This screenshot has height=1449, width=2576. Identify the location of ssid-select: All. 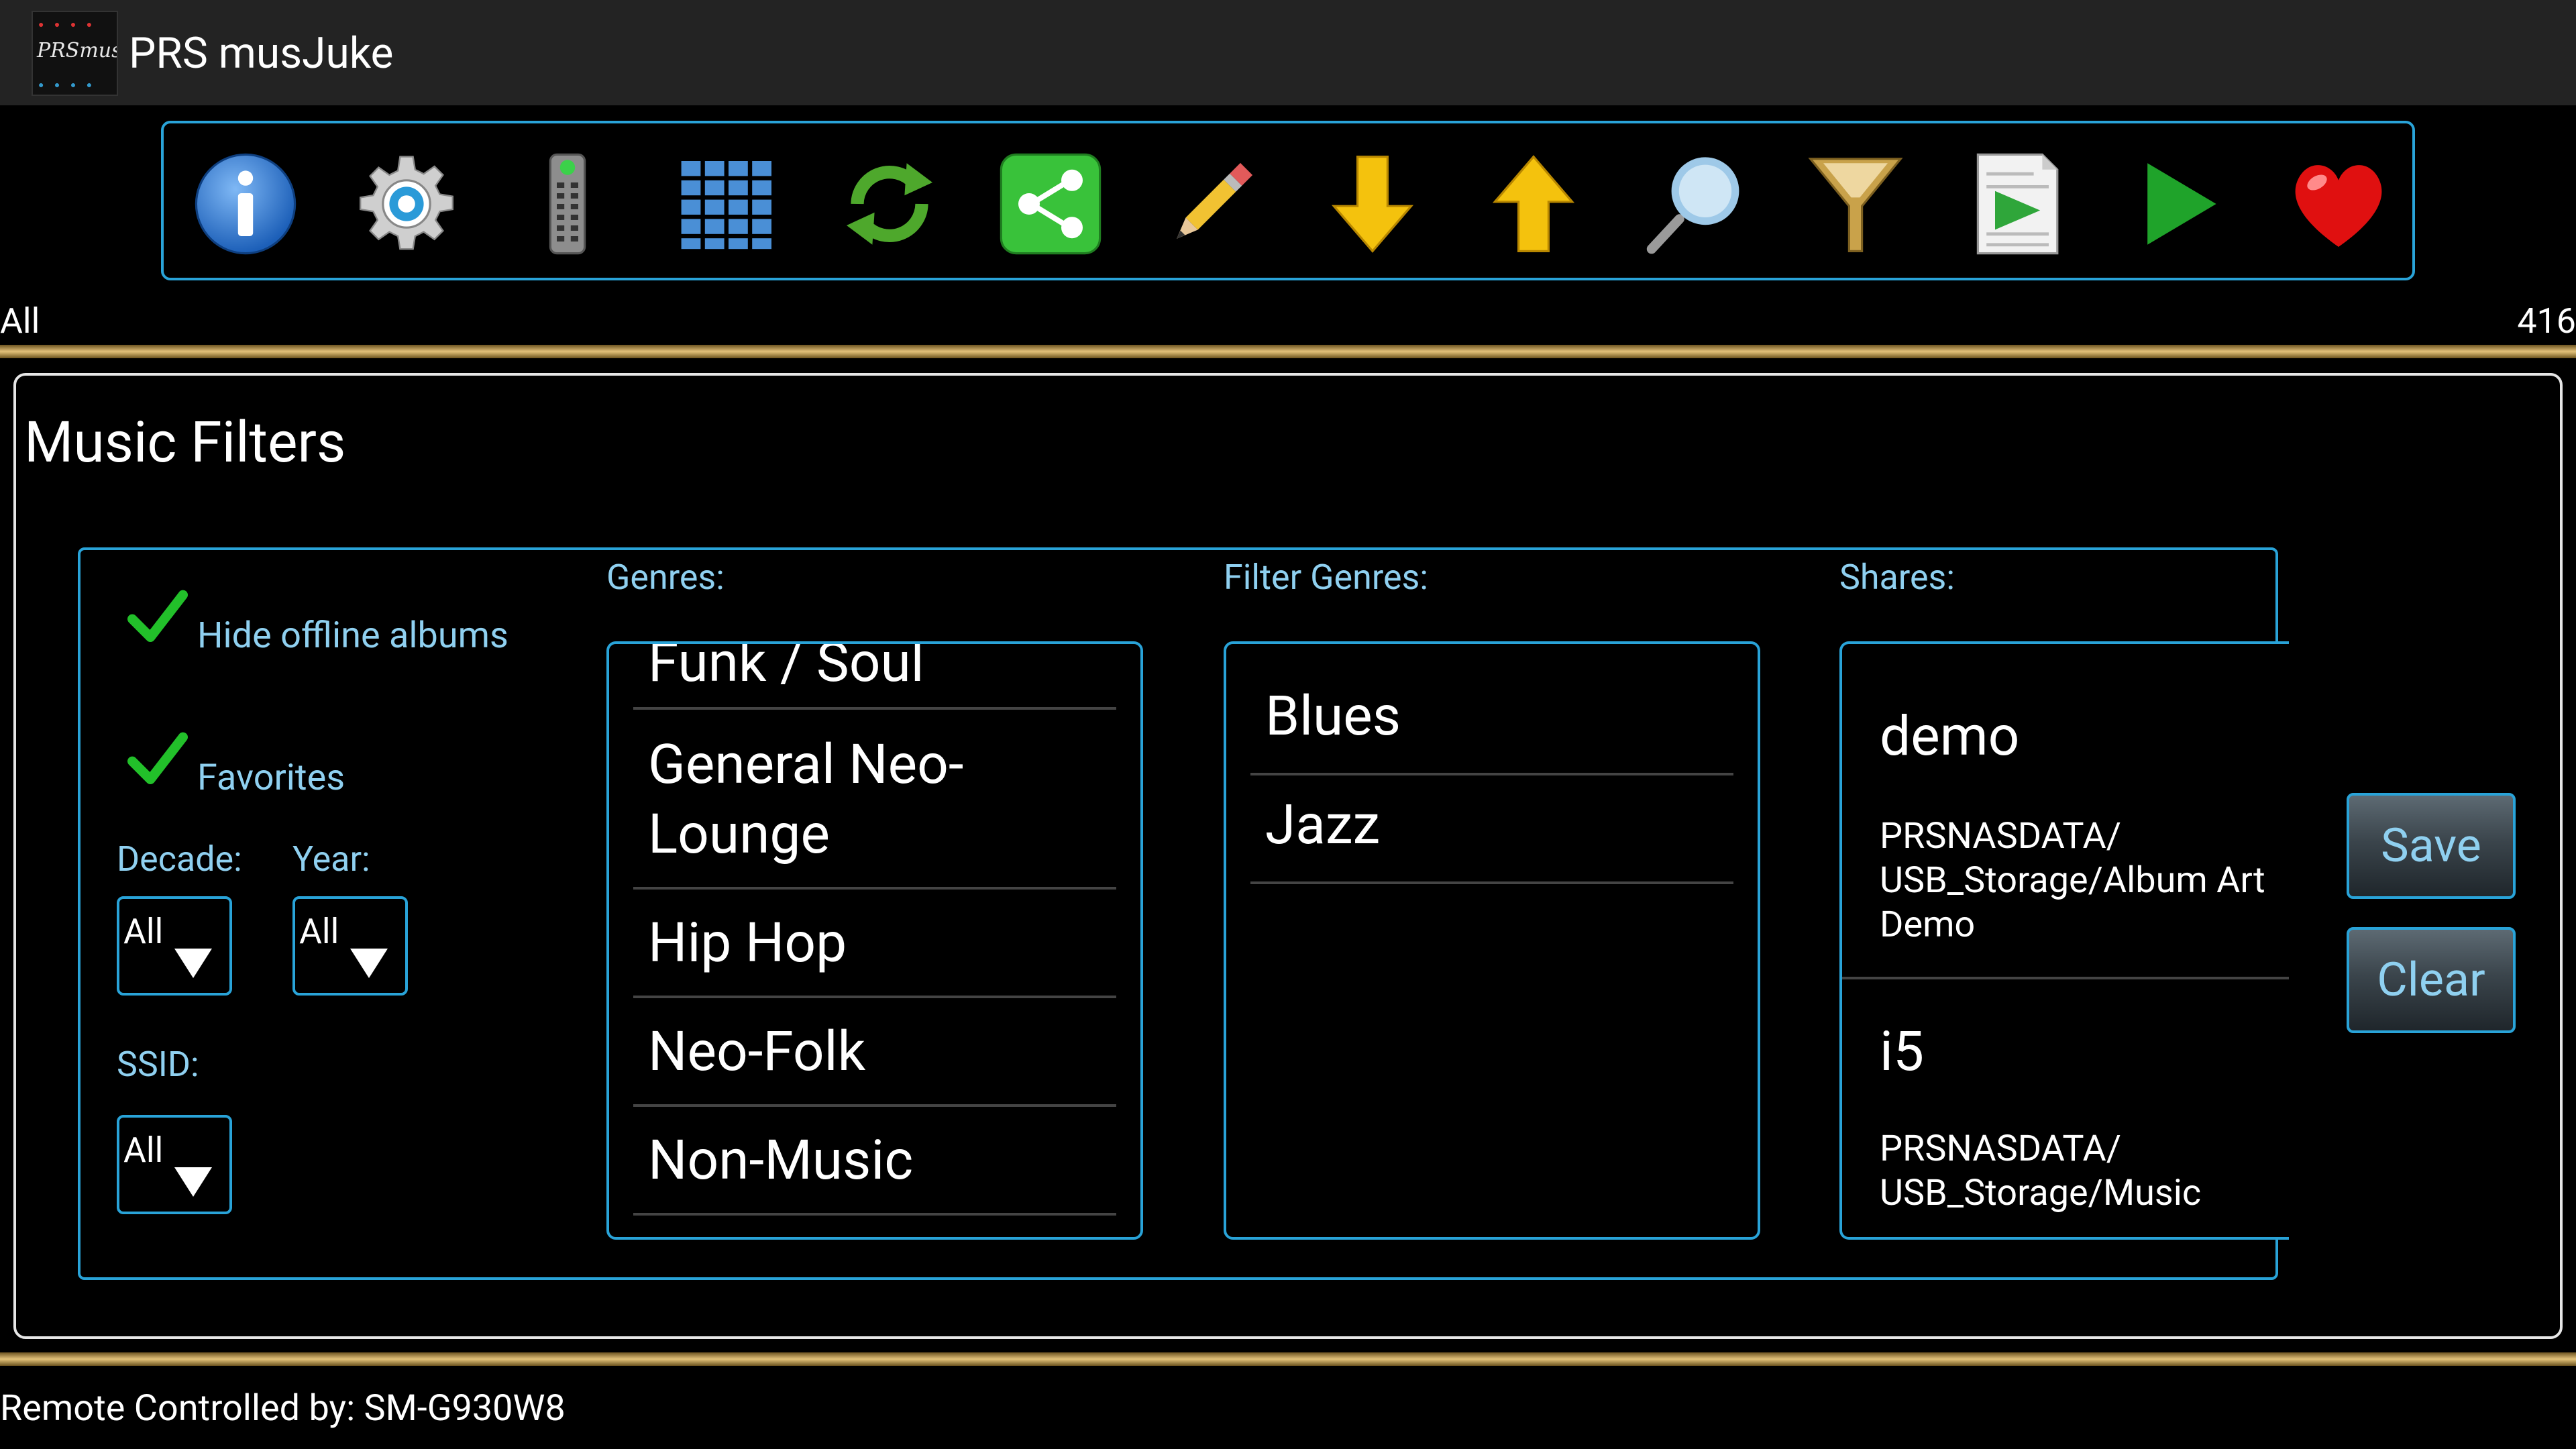
(174, 1164).